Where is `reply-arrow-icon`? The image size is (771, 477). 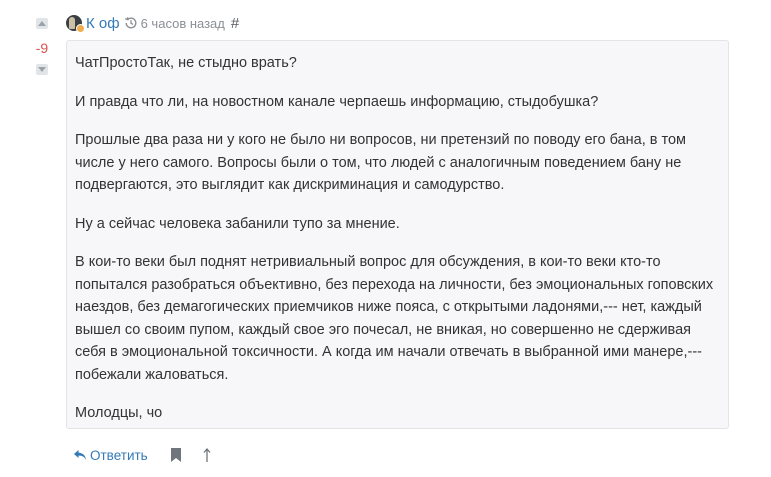 reply-arrow-icon is located at coordinates (80, 455).